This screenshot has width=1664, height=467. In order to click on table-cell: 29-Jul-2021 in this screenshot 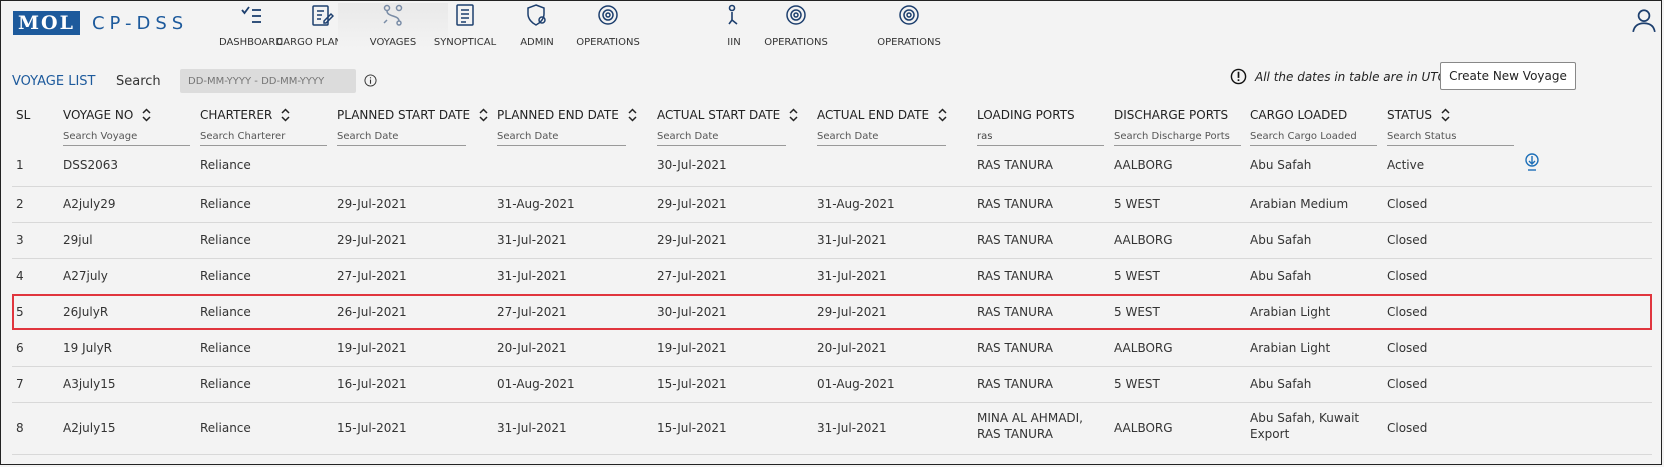, I will do `click(692, 204)`.